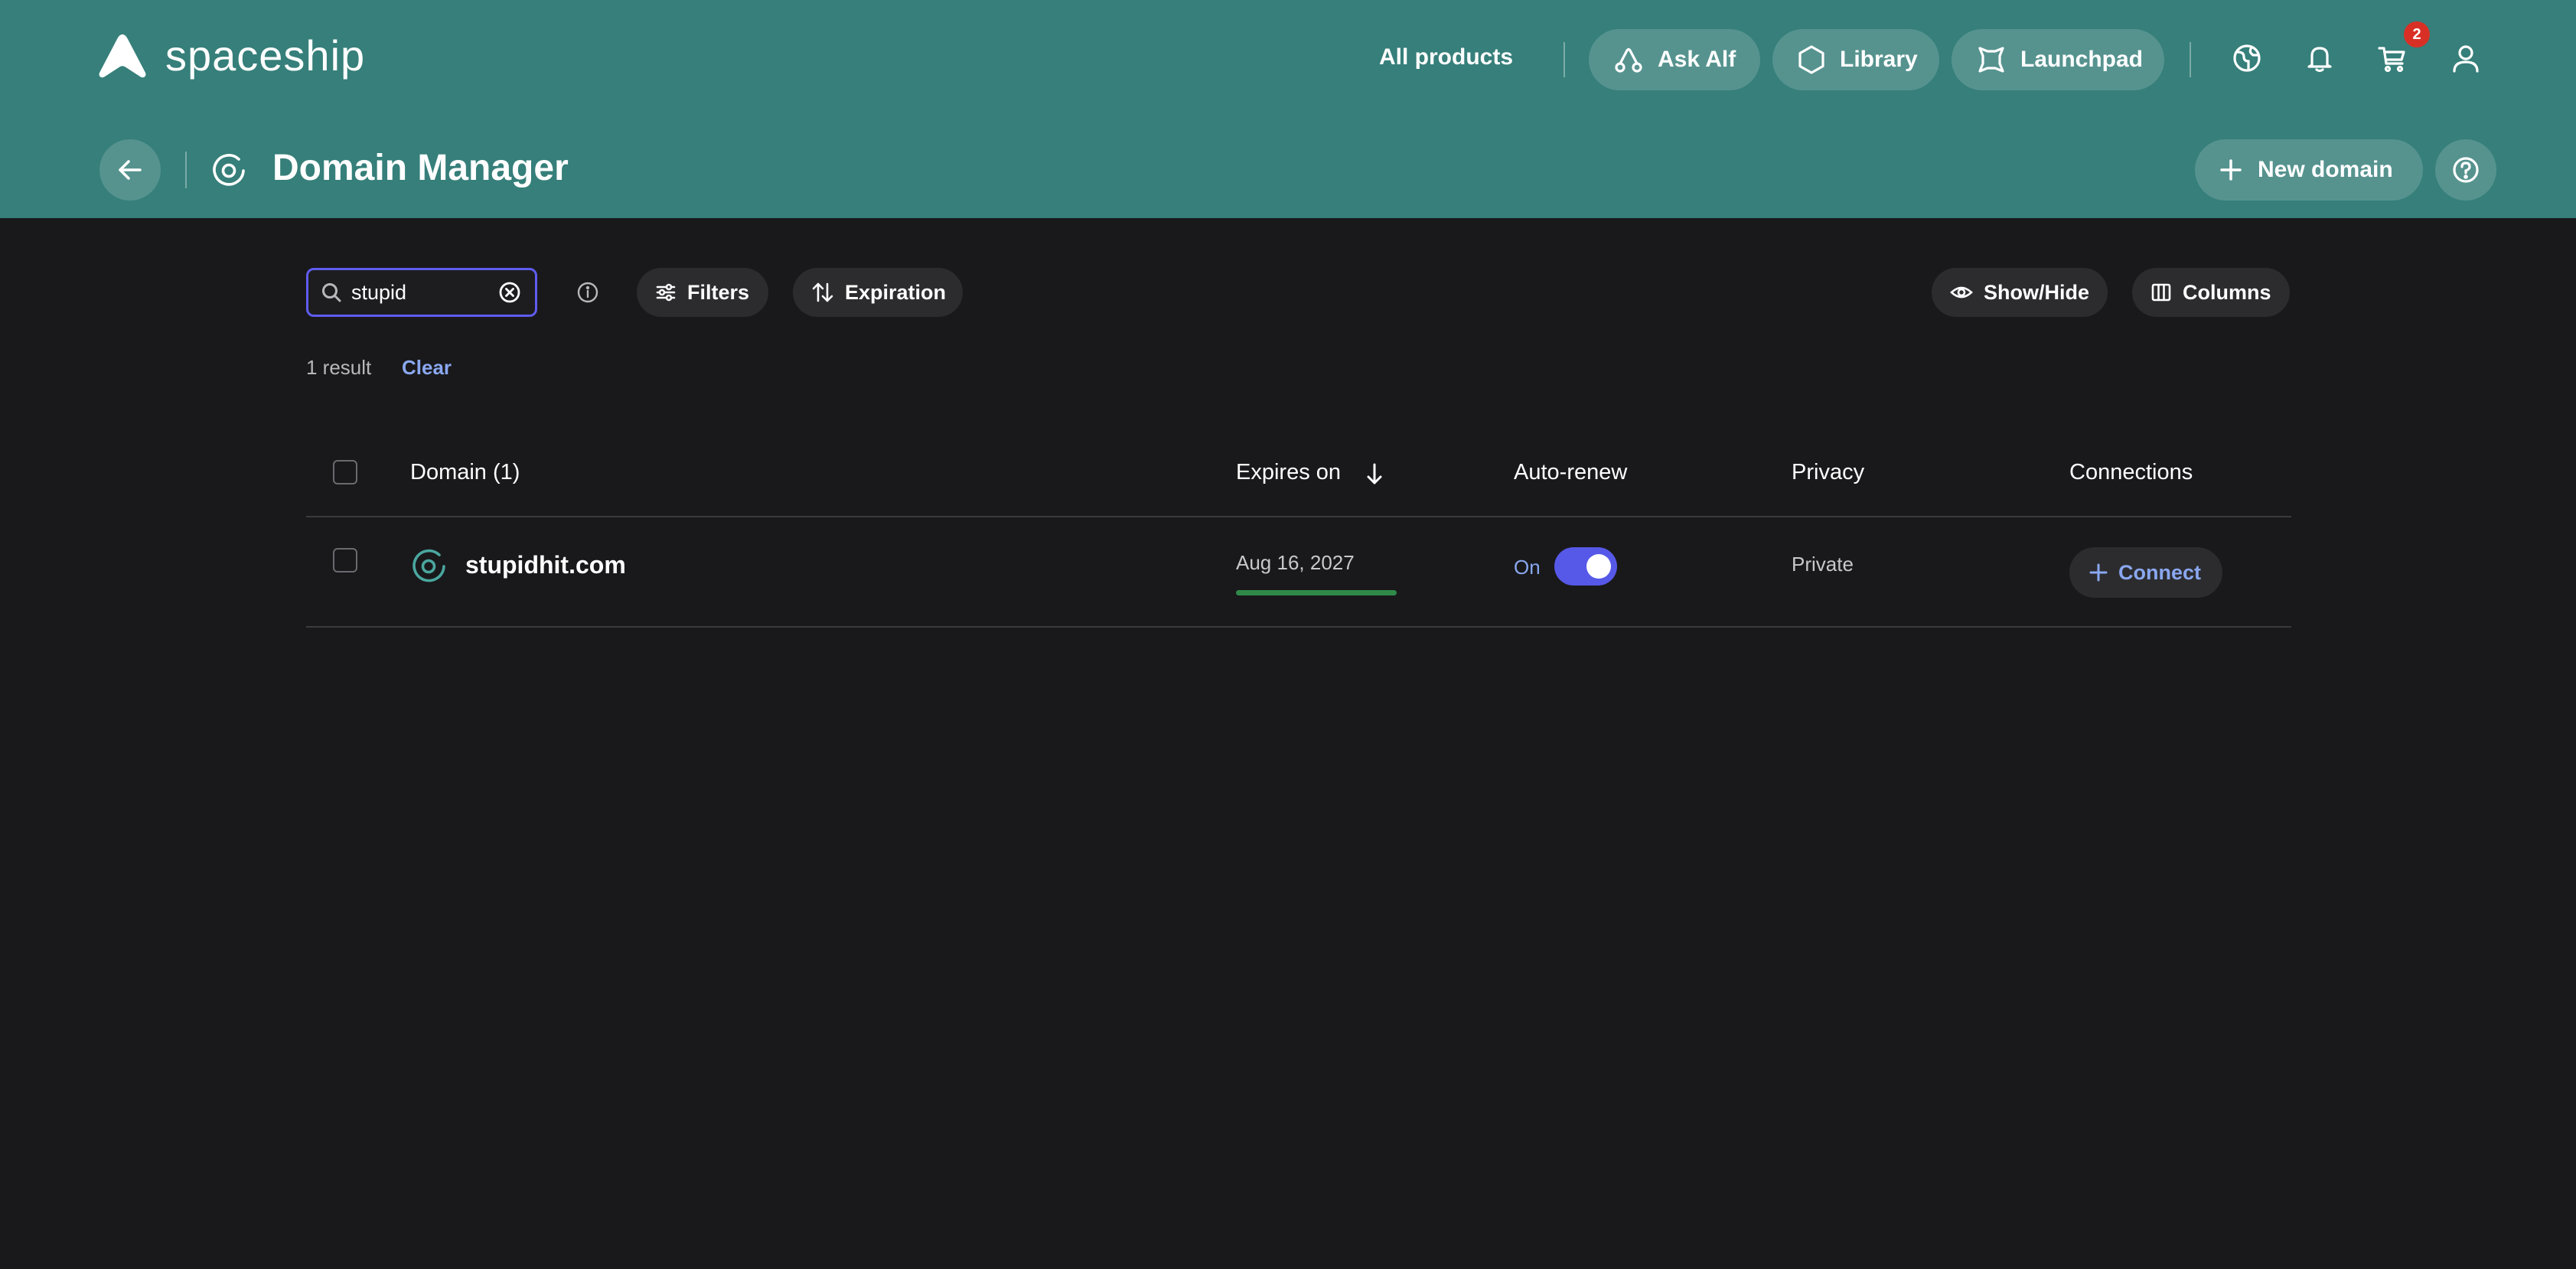  What do you see at coordinates (1991, 60) in the screenshot?
I see `launchpad-icon` at bounding box center [1991, 60].